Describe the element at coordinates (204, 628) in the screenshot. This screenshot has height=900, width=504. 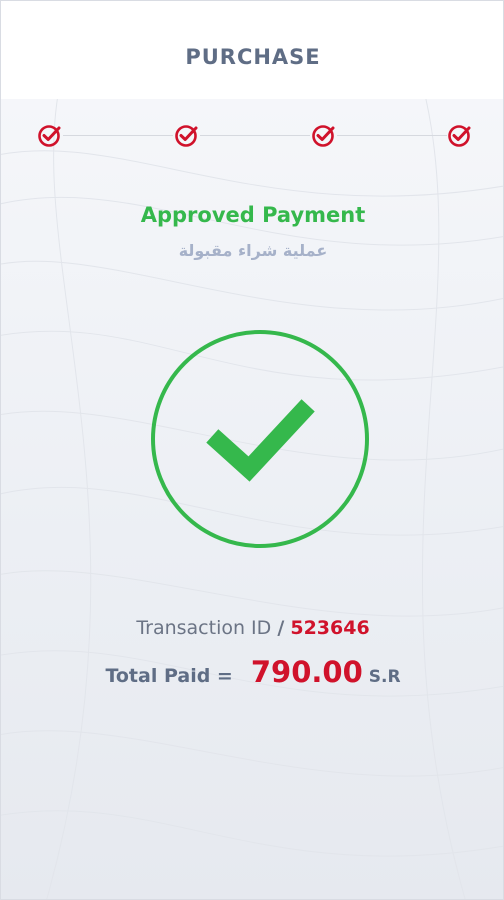
I see `transaction-label: Transaction ID` at that location.